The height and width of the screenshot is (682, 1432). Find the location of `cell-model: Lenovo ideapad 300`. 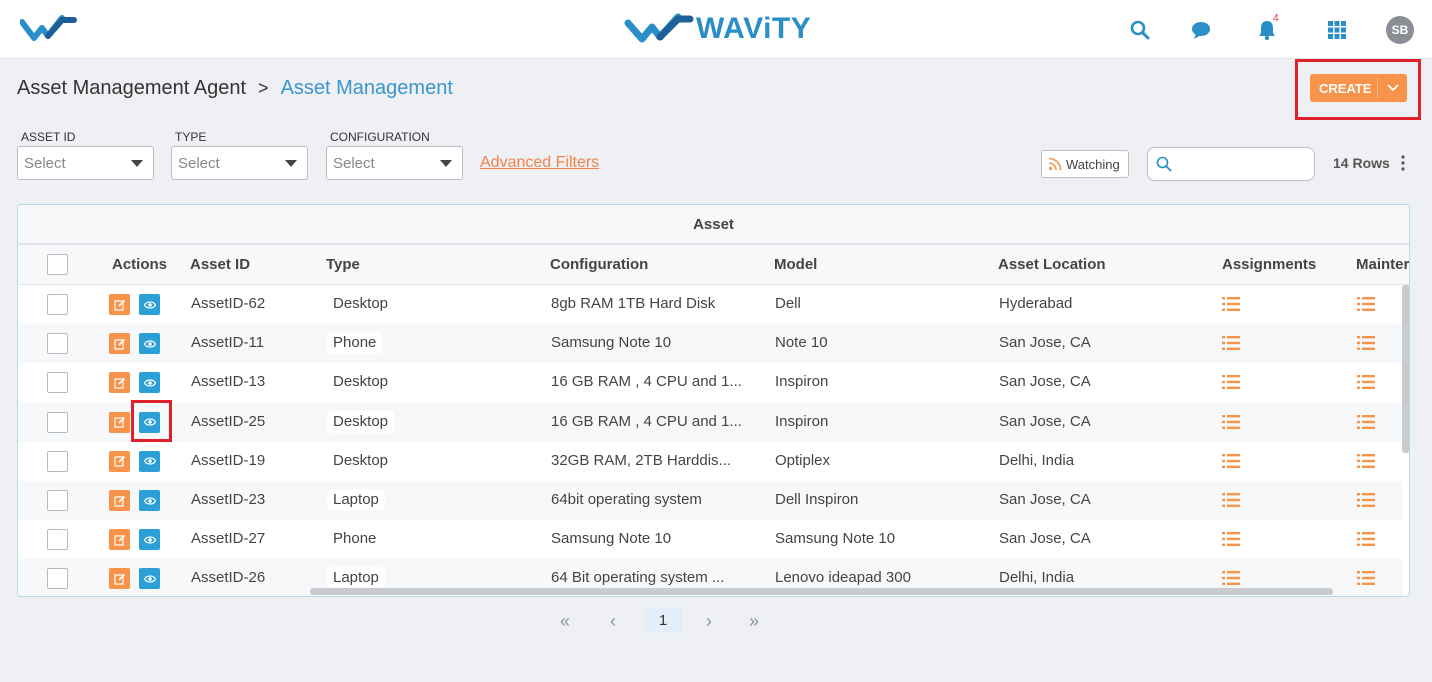

cell-model: Lenovo ideapad 300 is located at coordinates (843, 578).